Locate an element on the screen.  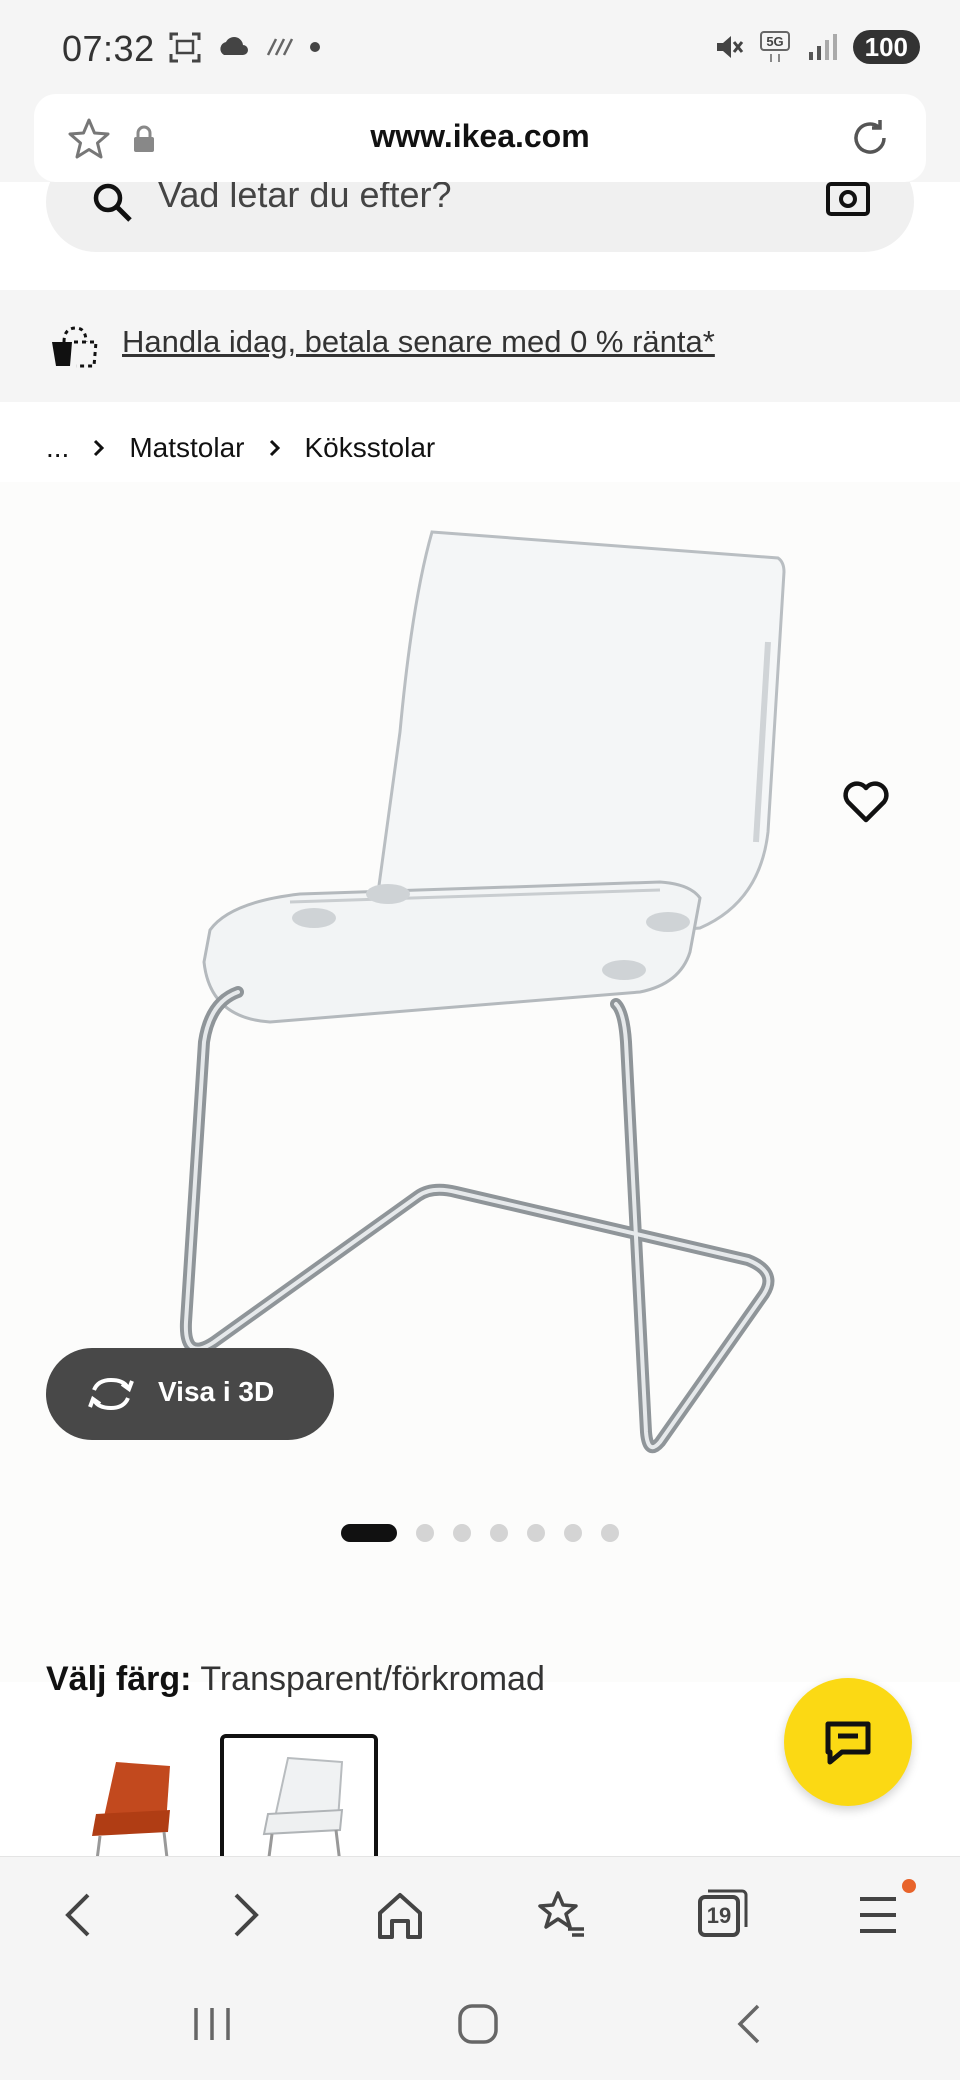
mute-icon is located at coordinates (729, 47).